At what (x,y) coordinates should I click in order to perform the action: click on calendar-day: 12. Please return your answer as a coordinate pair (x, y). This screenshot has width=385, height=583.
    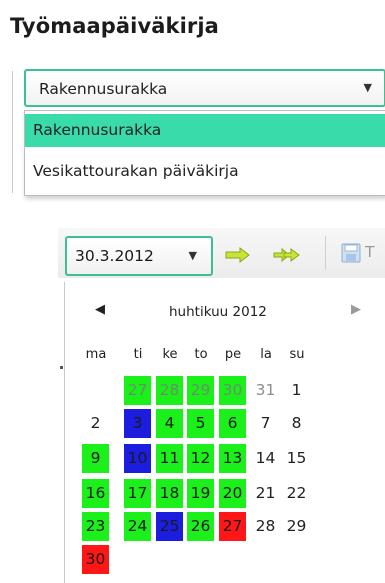
    Looking at the image, I should click on (200, 458).